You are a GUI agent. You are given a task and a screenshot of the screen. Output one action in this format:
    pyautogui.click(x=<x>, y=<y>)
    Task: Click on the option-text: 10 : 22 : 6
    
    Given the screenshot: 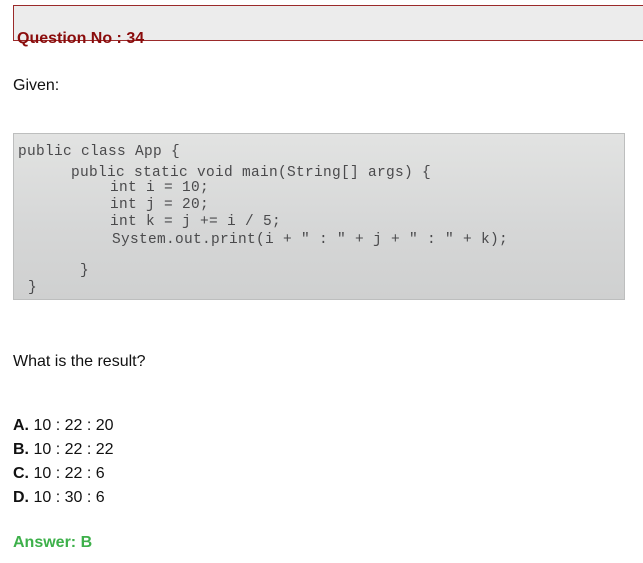 What is the action you would take?
    pyautogui.click(x=69, y=473)
    